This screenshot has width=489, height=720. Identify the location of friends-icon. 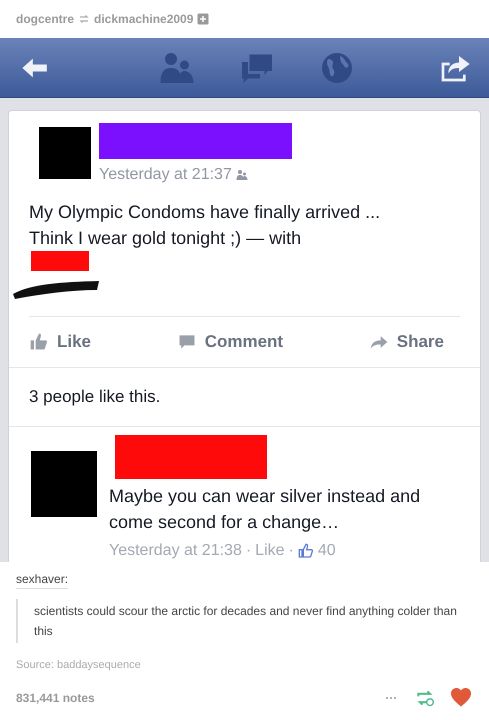
(242, 175).